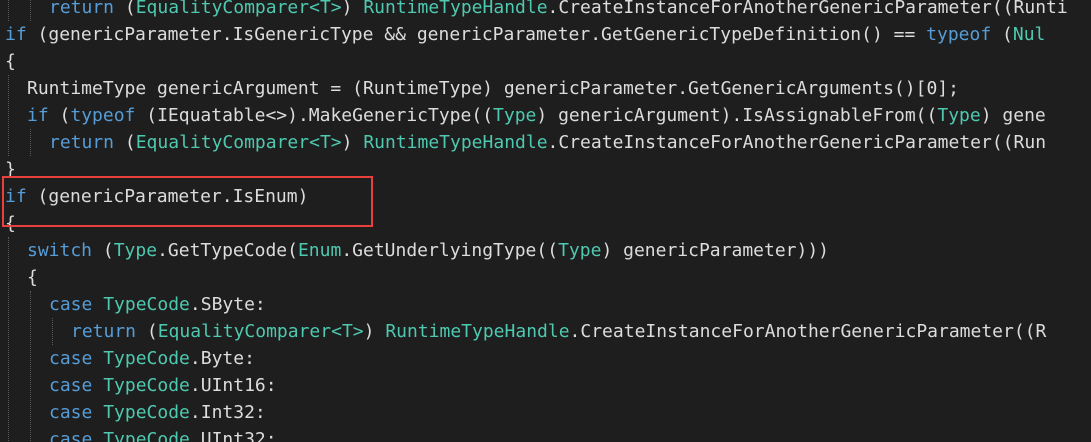 This screenshot has height=442, width=1091. Describe the element at coordinates (60, 250) in the screenshot. I see `keyword-token: switch` at that location.